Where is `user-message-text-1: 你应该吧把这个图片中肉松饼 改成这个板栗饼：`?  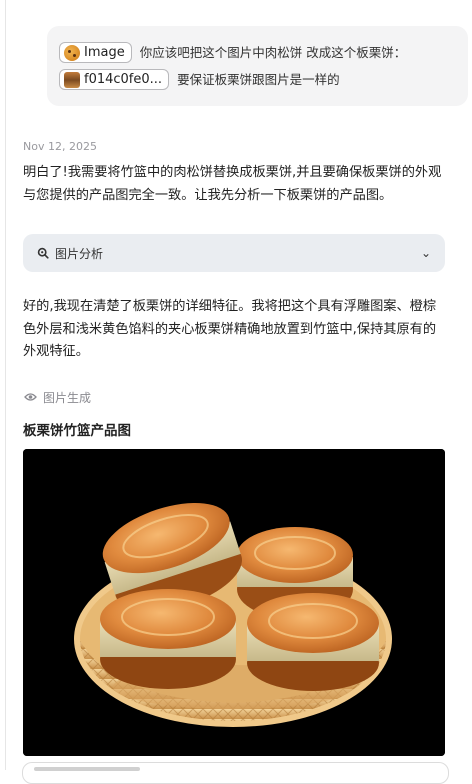
user-message-text-1: 你应该吧把这个图片中肉松饼 改成这个板栗饼： is located at coordinates (273, 52).